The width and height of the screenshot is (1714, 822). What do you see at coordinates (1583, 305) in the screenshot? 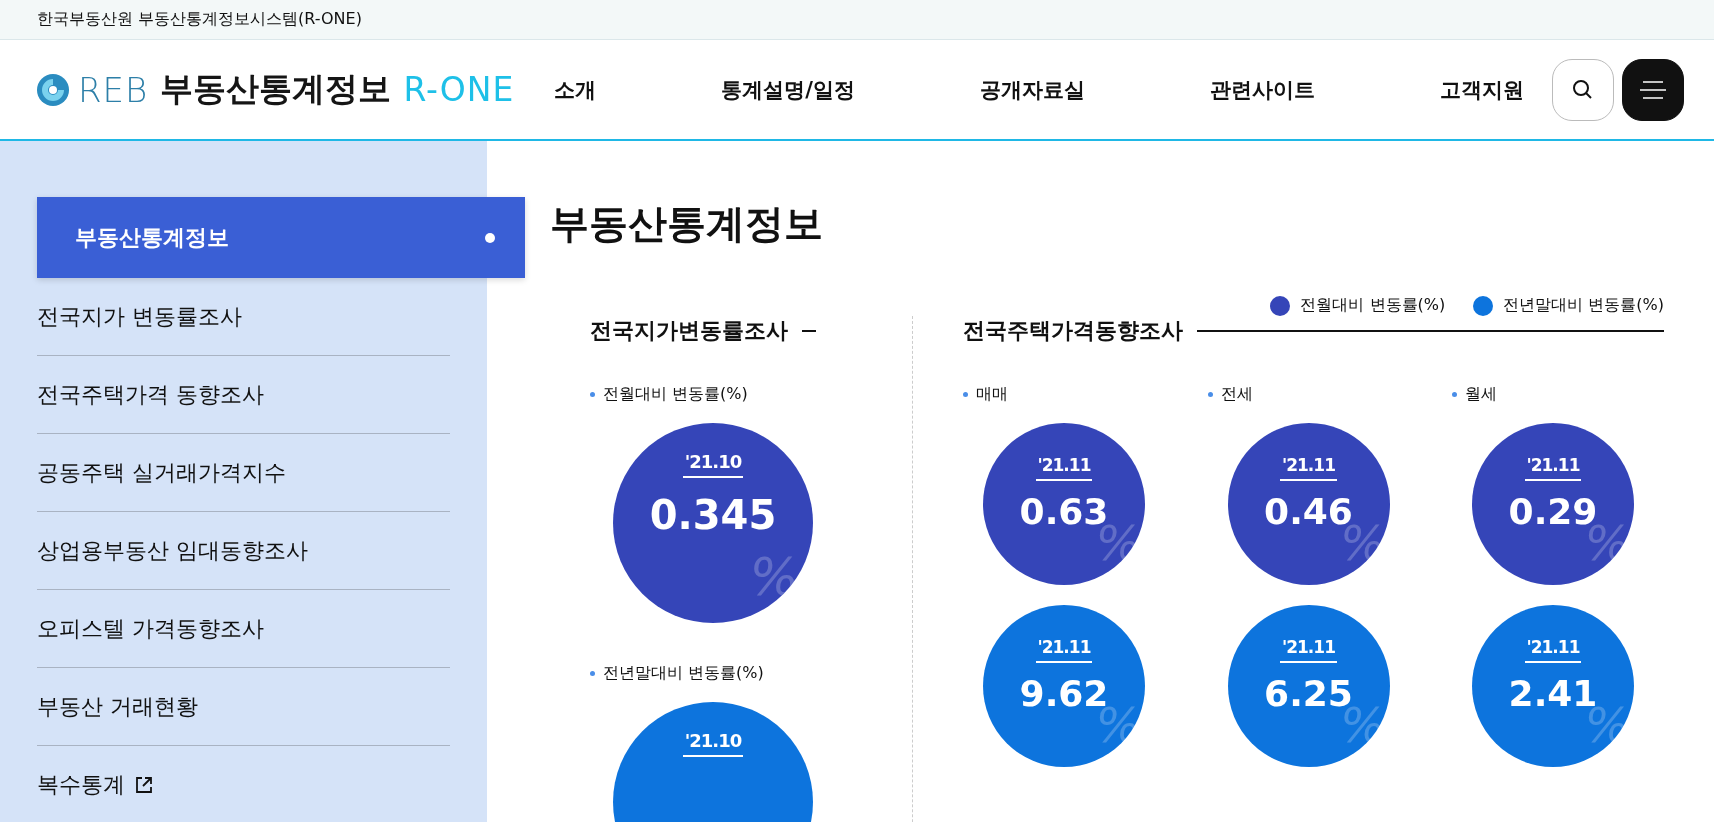
I see `legend-label: 전년말대비 변동률(%)` at bounding box center [1583, 305].